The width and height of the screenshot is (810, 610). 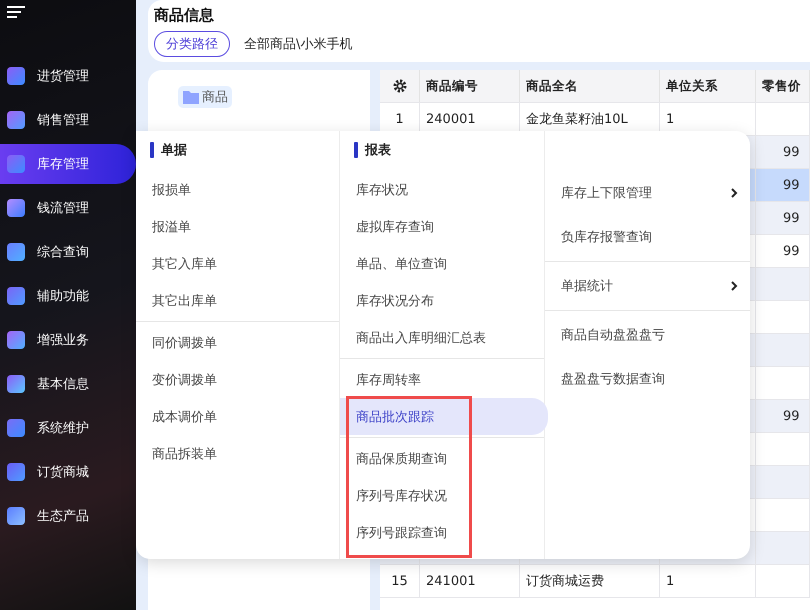 I want to click on category-path: 全部商品\小米手机, so click(x=298, y=44).